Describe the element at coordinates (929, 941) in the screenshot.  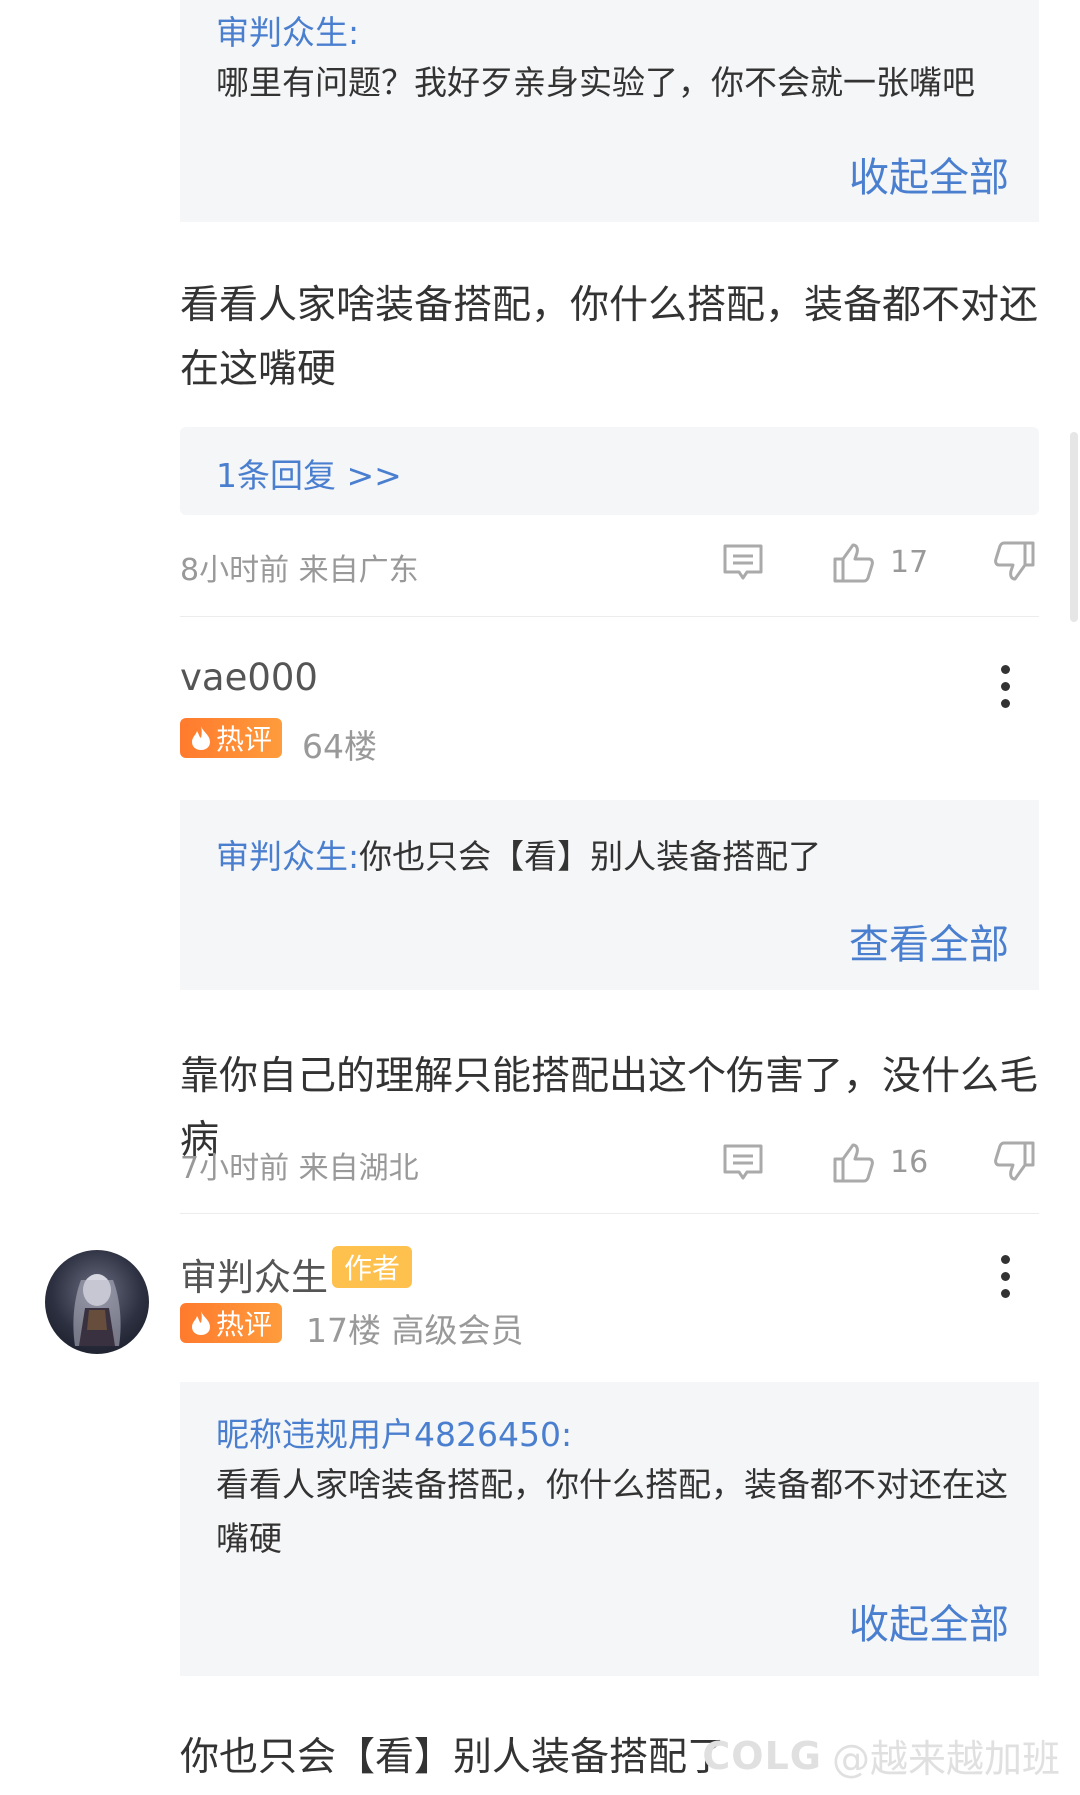
I see `view-all-link: 查看全部` at that location.